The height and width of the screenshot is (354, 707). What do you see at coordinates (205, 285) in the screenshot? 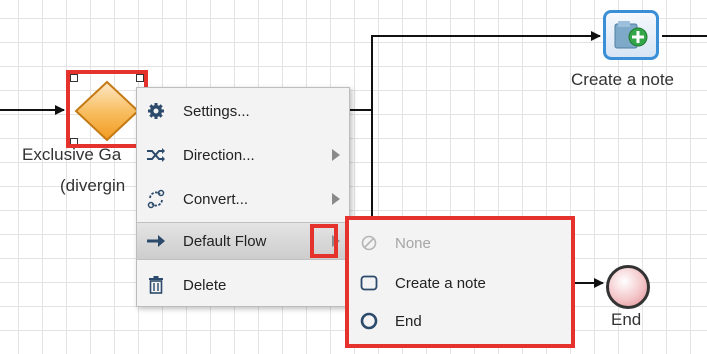
I see `menu-item-label: Delete` at bounding box center [205, 285].